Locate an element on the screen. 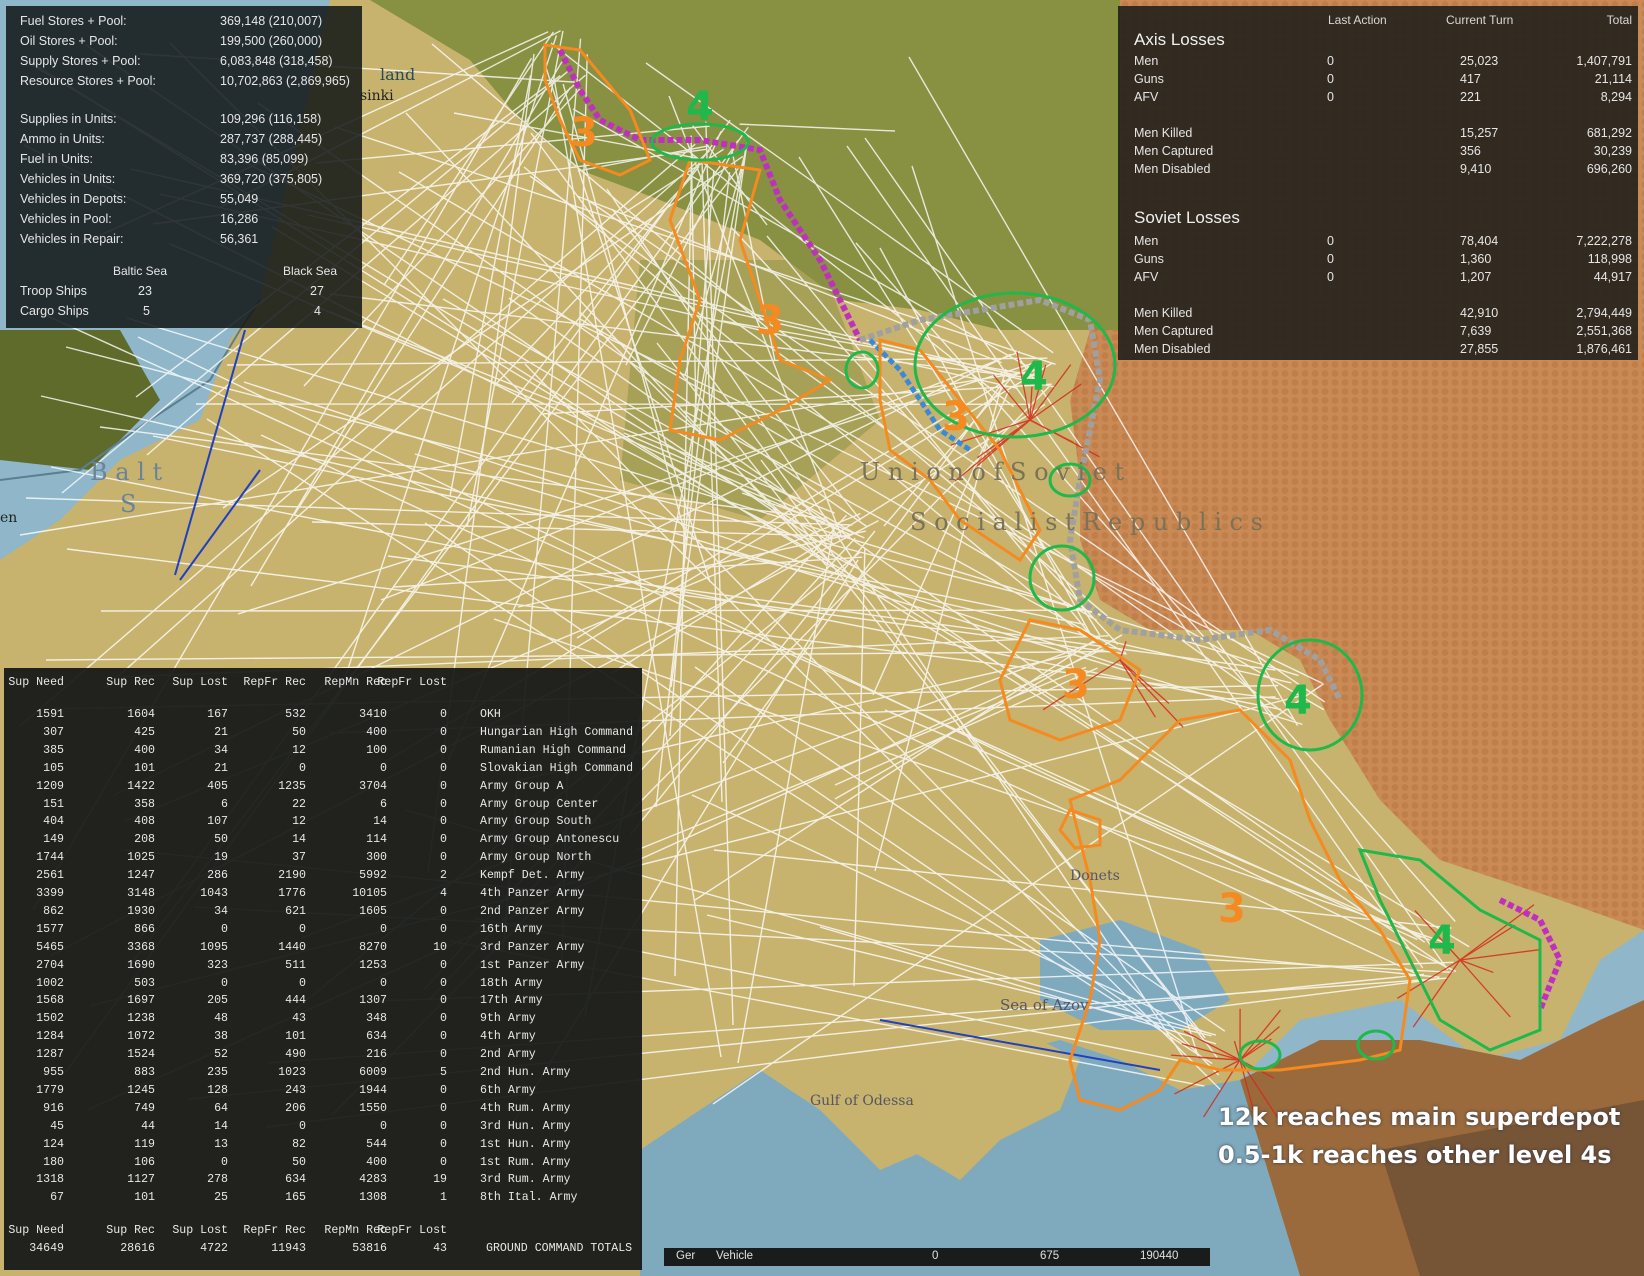  supply-cell: 165 is located at coordinates (295, 1198).